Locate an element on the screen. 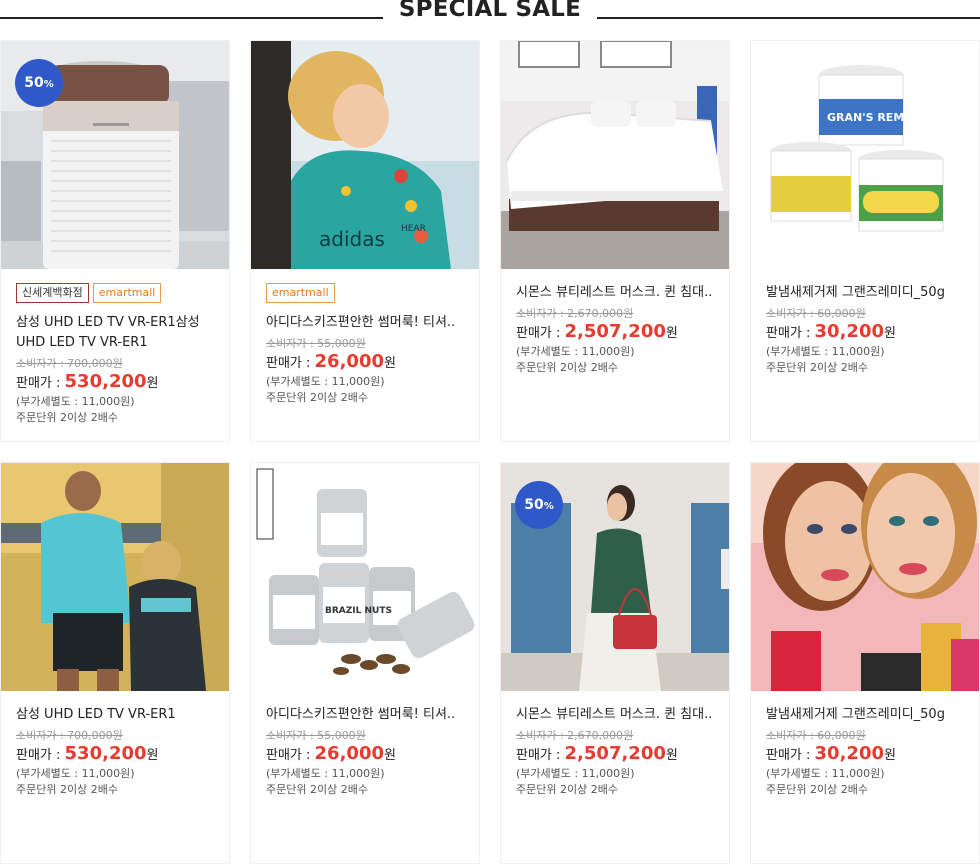 This screenshot has width=980, height=864. section-header: SPECIAL SALE is located at coordinates (490, 15).